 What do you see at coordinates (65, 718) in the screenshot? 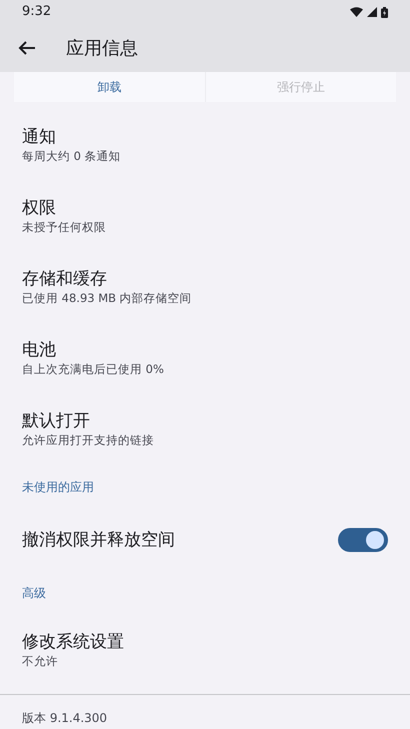
I see `version-text: 版本 9.1.4.300` at bounding box center [65, 718].